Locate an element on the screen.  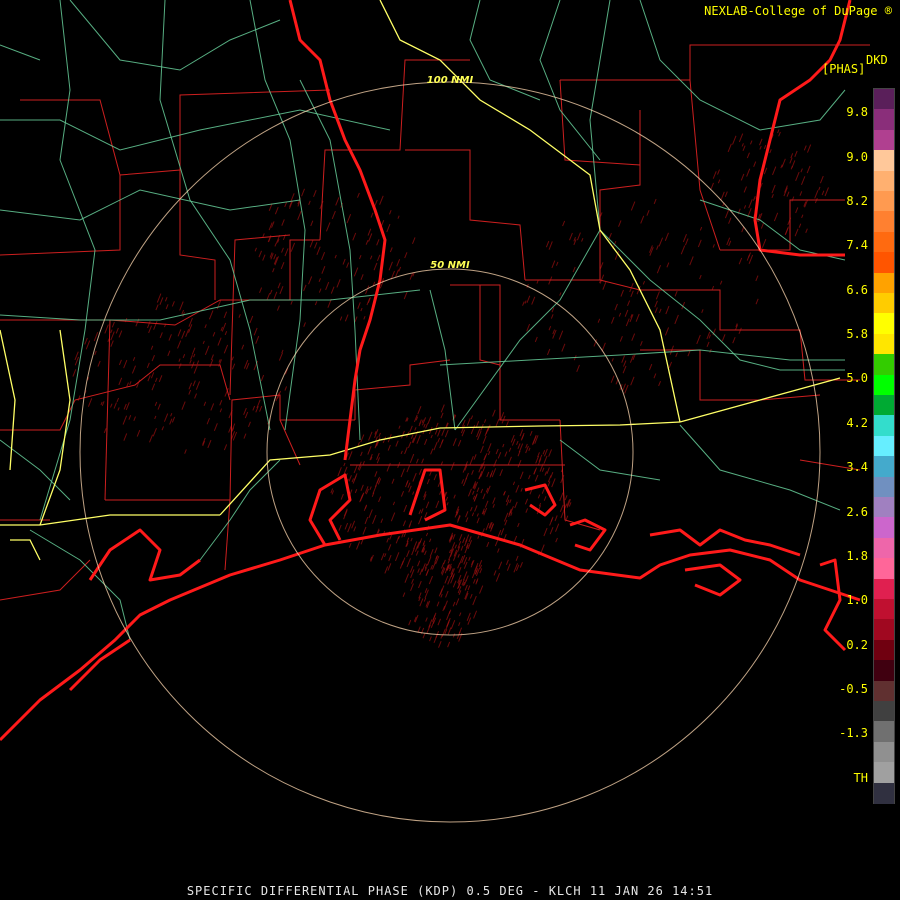
legend-label: 1.0 is located at coordinates (857, 600).